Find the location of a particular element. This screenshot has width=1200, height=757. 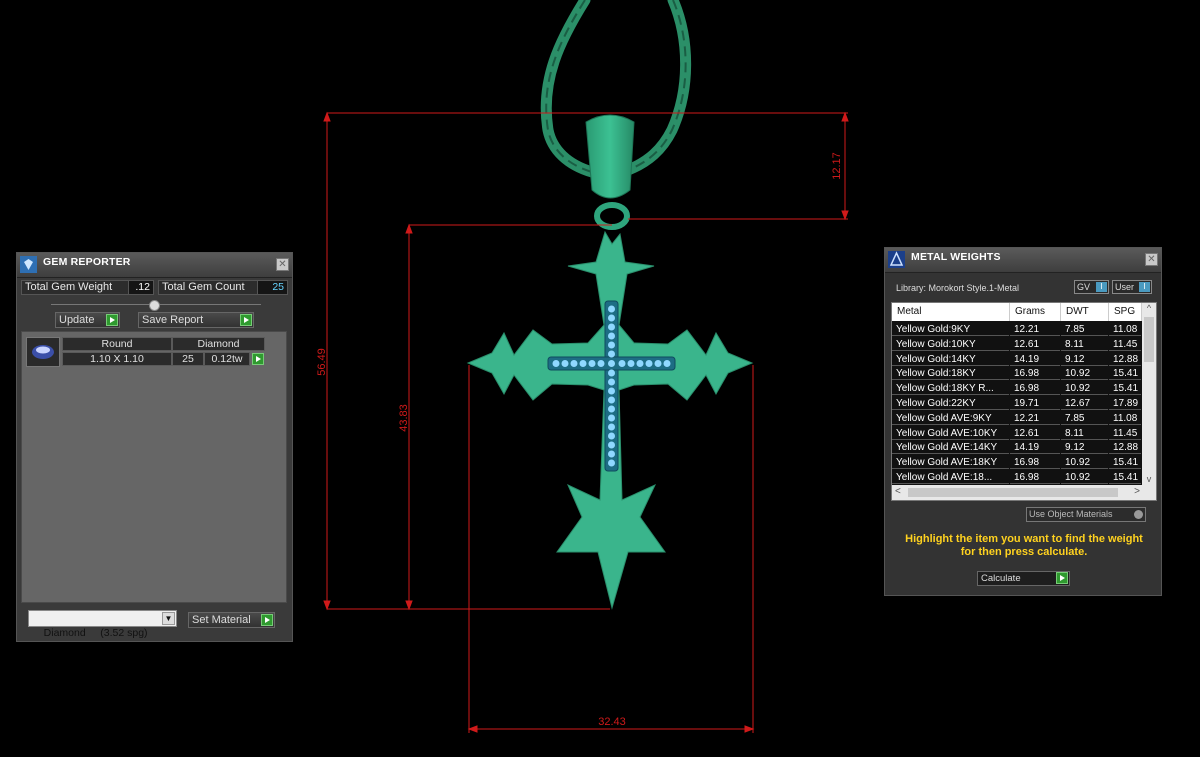

table-row: Yellow Gold AVE:18KY 16.98 10.92 15.41 is located at coordinates (1017, 463).